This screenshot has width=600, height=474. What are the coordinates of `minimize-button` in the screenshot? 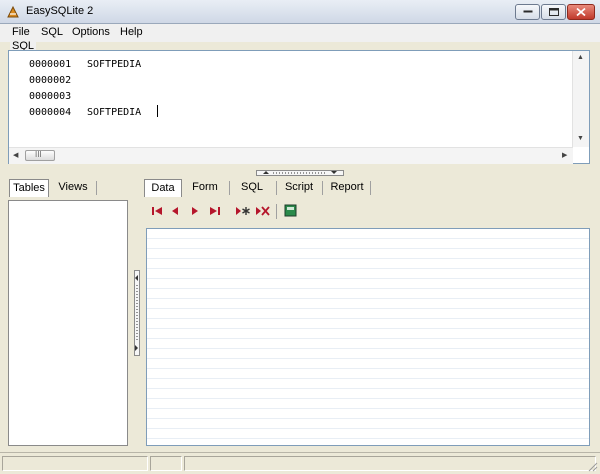 It's located at (527, 12).